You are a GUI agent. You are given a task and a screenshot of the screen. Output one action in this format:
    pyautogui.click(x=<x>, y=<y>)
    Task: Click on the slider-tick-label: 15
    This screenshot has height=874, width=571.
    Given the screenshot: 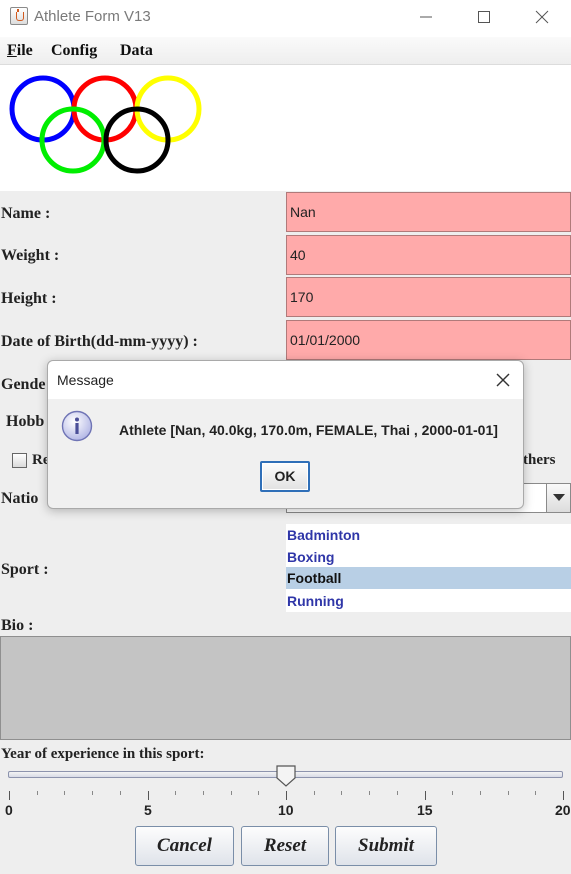 What is the action you would take?
    pyautogui.click(x=425, y=810)
    